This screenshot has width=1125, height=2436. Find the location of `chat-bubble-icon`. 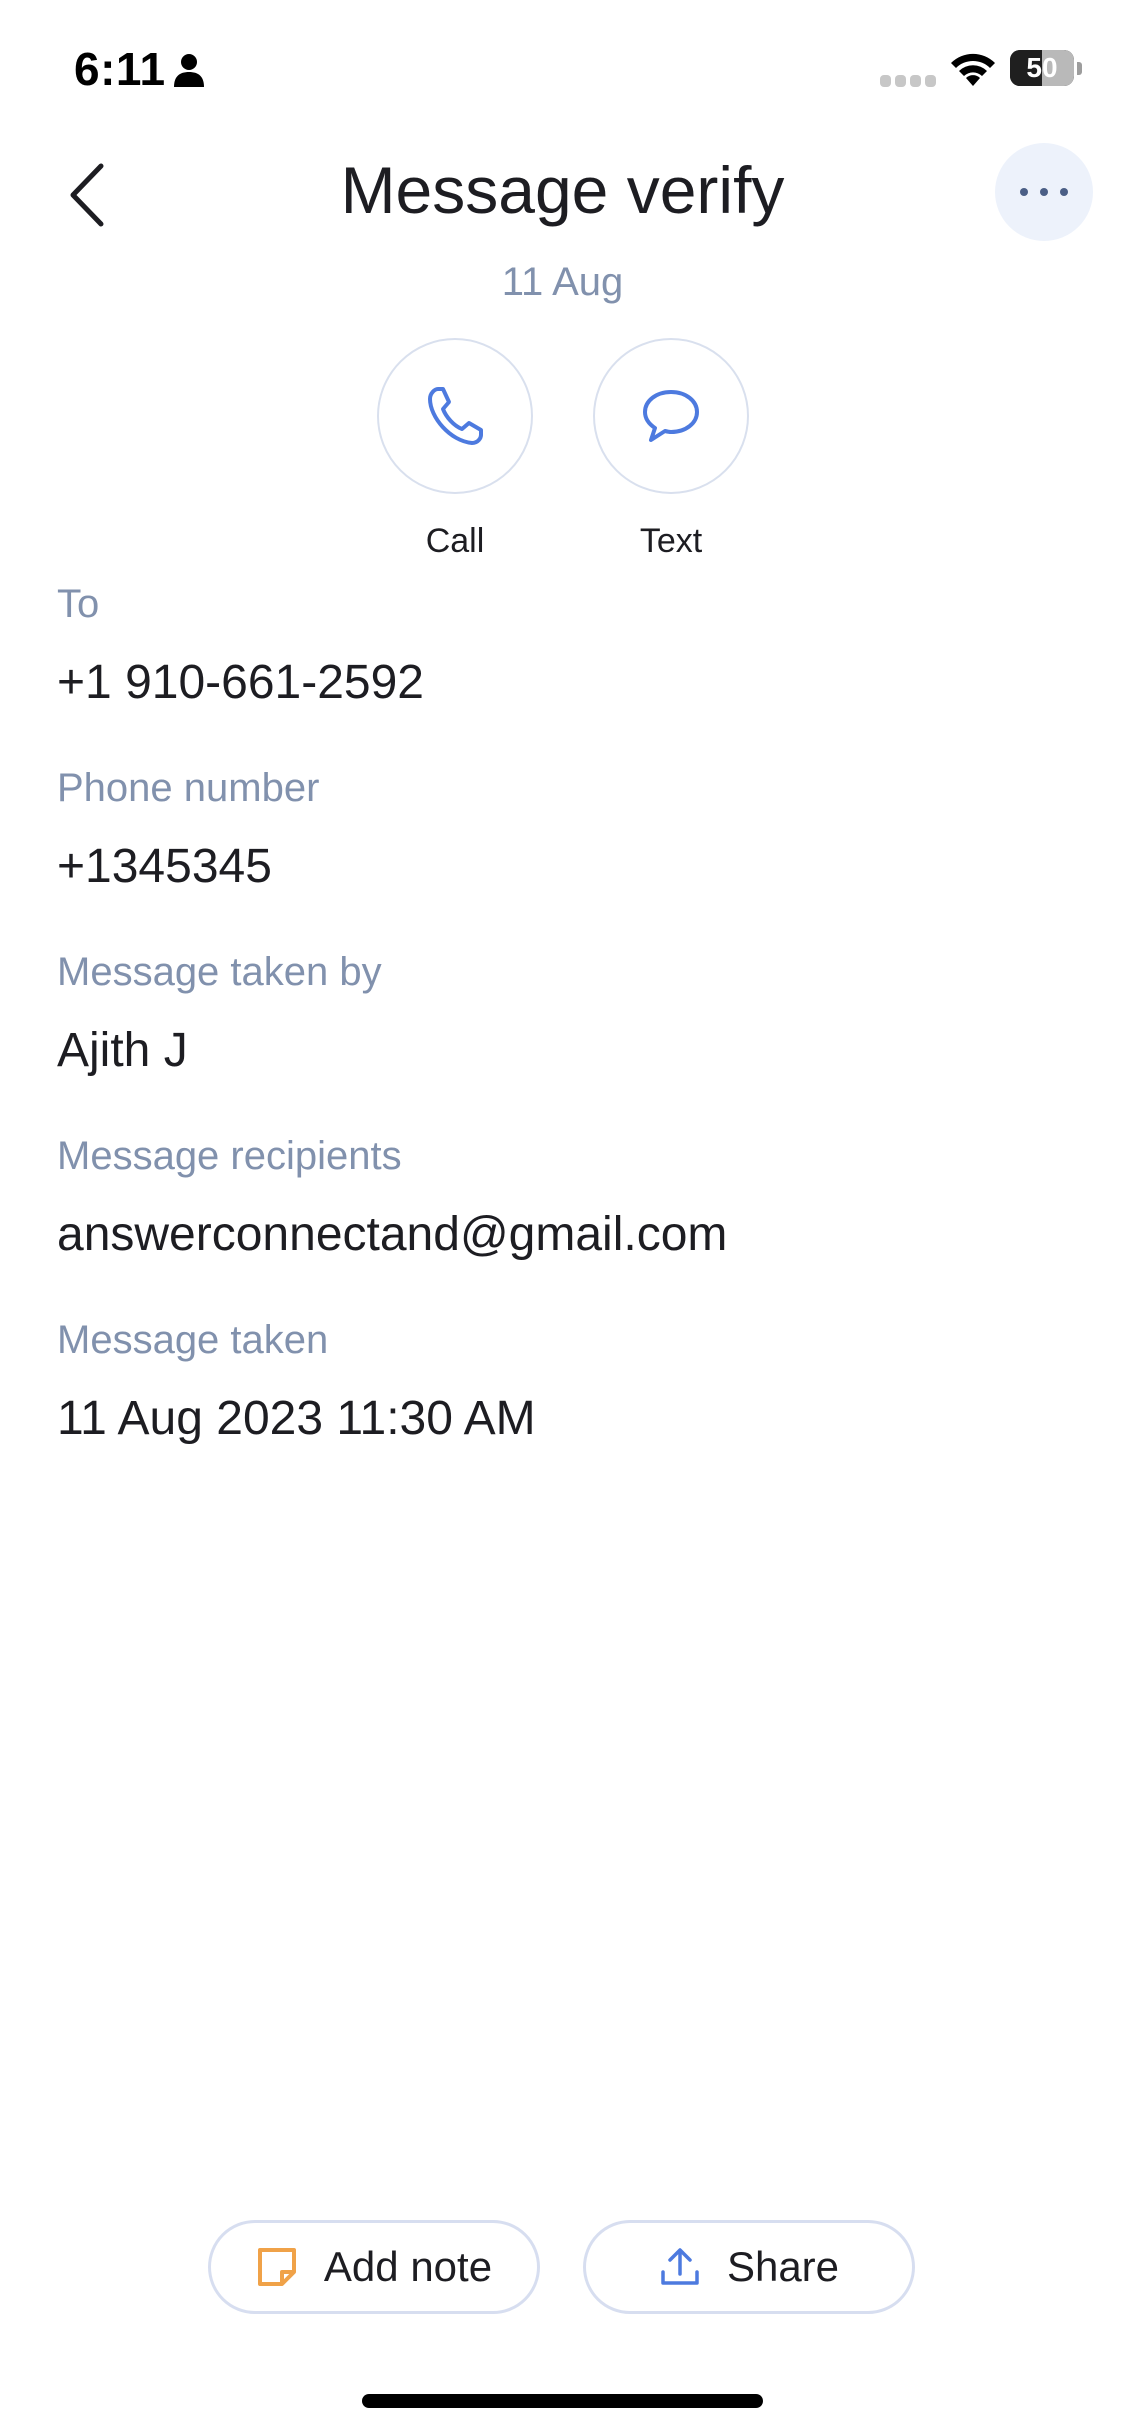

chat-bubble-icon is located at coordinates (671, 416).